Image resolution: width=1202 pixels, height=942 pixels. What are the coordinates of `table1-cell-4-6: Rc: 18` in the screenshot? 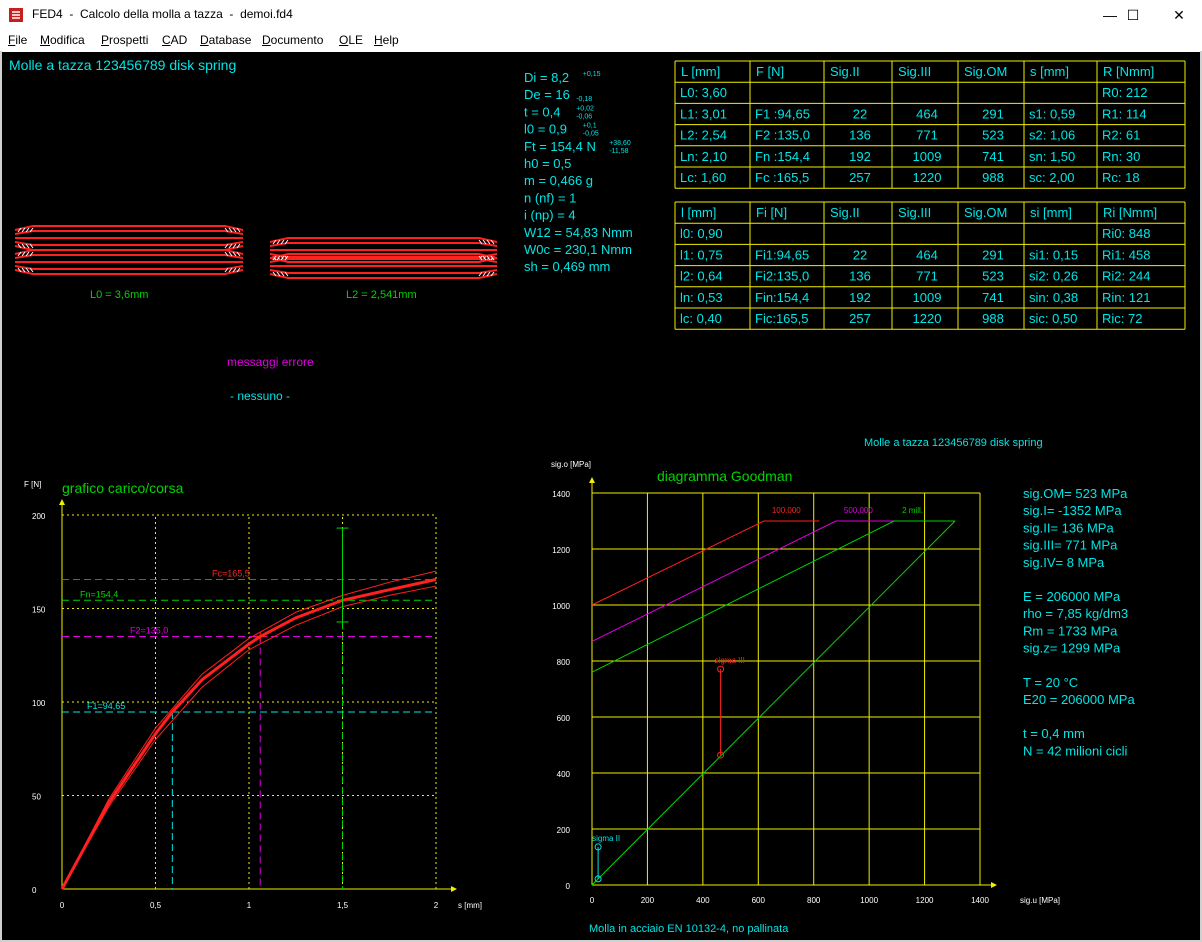 It's located at (1121, 177).